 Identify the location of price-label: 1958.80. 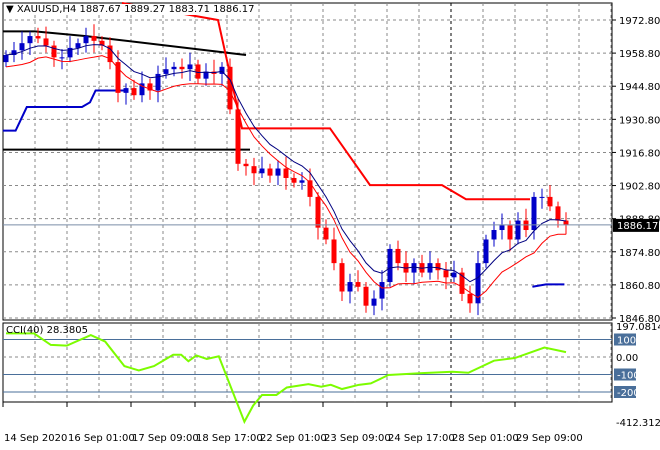
(639, 54).